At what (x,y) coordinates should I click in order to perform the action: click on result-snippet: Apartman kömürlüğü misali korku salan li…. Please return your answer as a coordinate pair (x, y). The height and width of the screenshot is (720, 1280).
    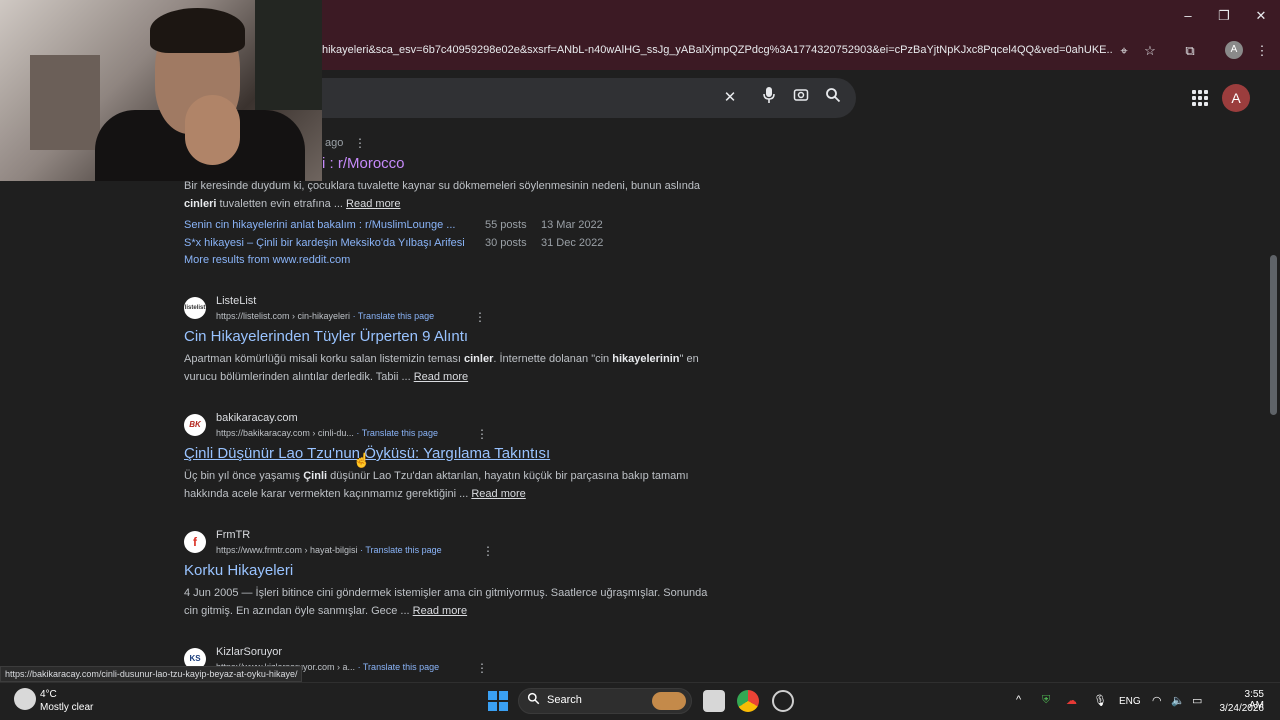
    Looking at the image, I should click on (454, 368).